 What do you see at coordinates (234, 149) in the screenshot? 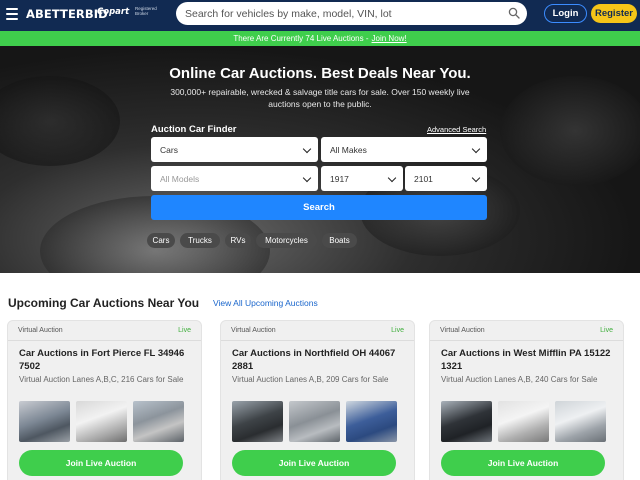
I see `vehicle-type-select: Cars` at bounding box center [234, 149].